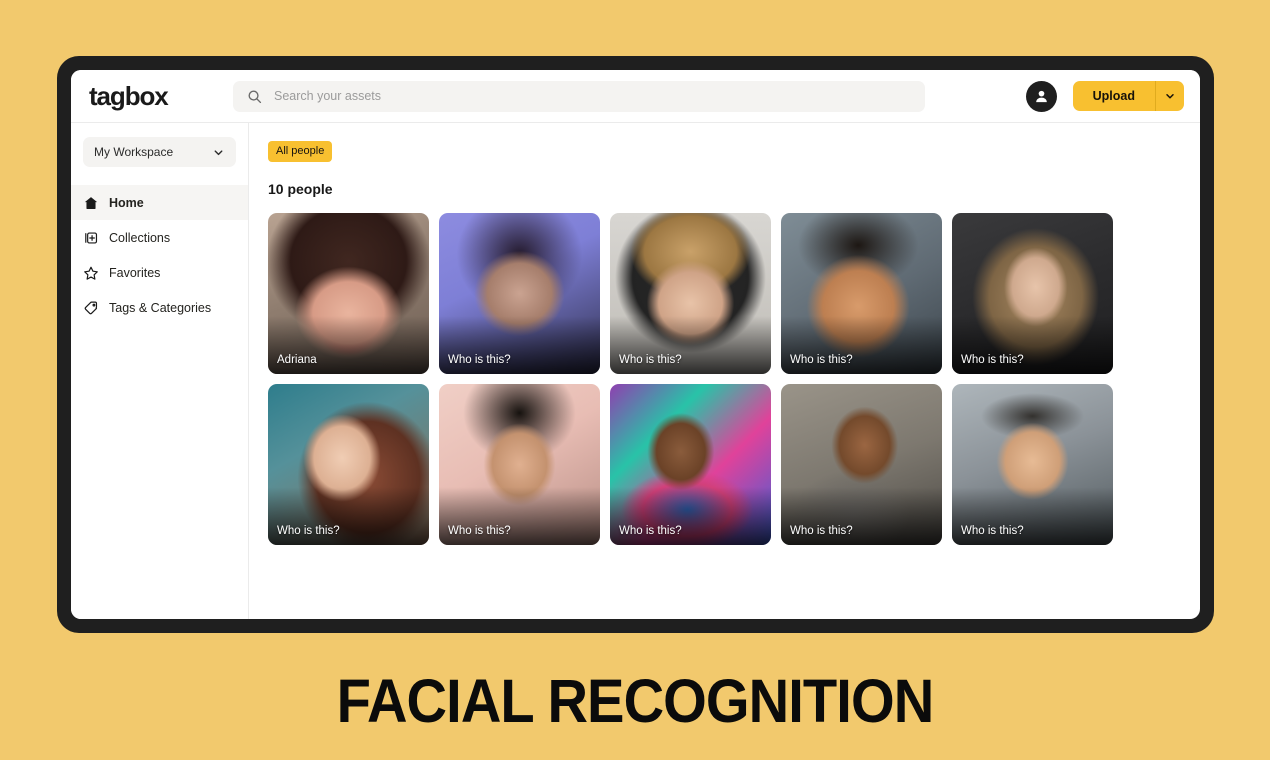  I want to click on header-actions: Upload, so click(1104, 96).